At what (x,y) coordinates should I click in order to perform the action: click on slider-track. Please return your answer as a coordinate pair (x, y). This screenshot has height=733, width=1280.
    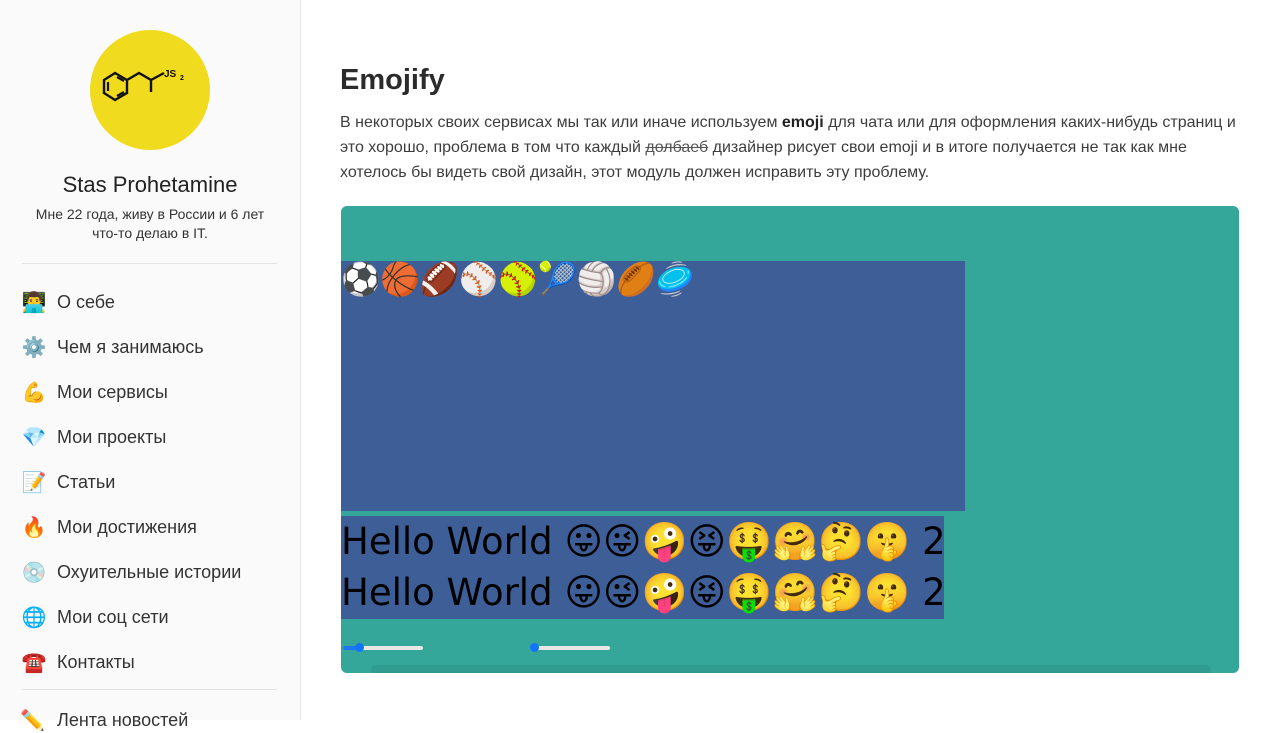
    Looking at the image, I should click on (570, 648).